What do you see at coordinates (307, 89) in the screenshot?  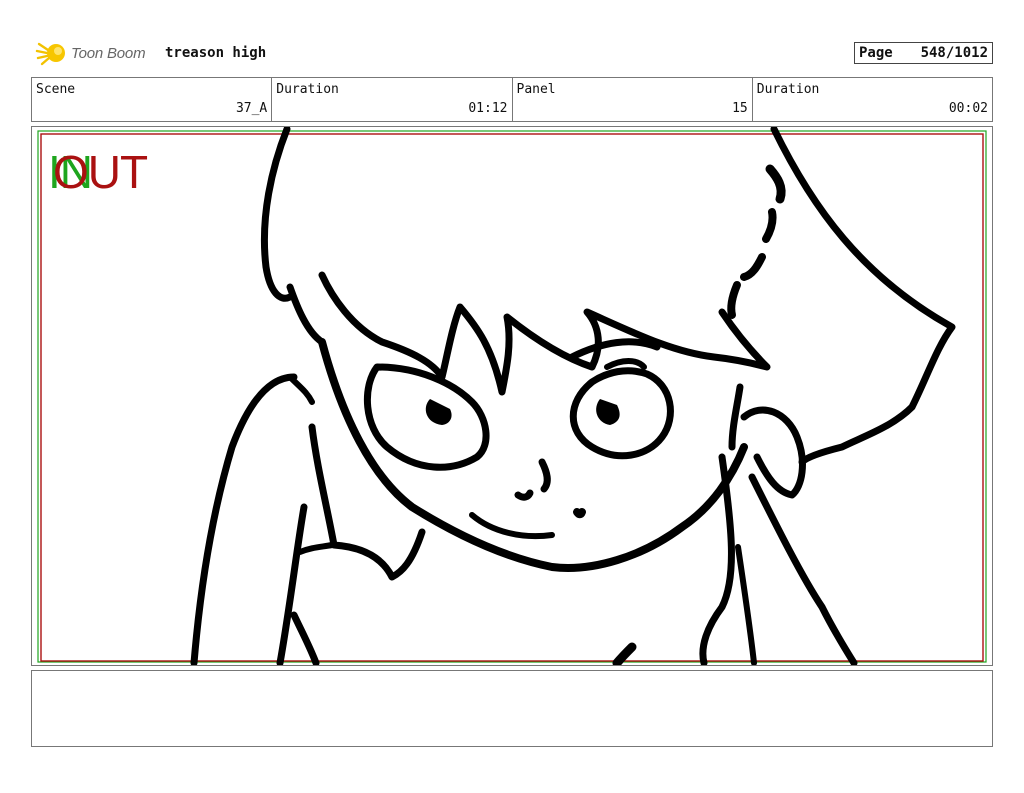 I see `scene-duration-label: Duration` at bounding box center [307, 89].